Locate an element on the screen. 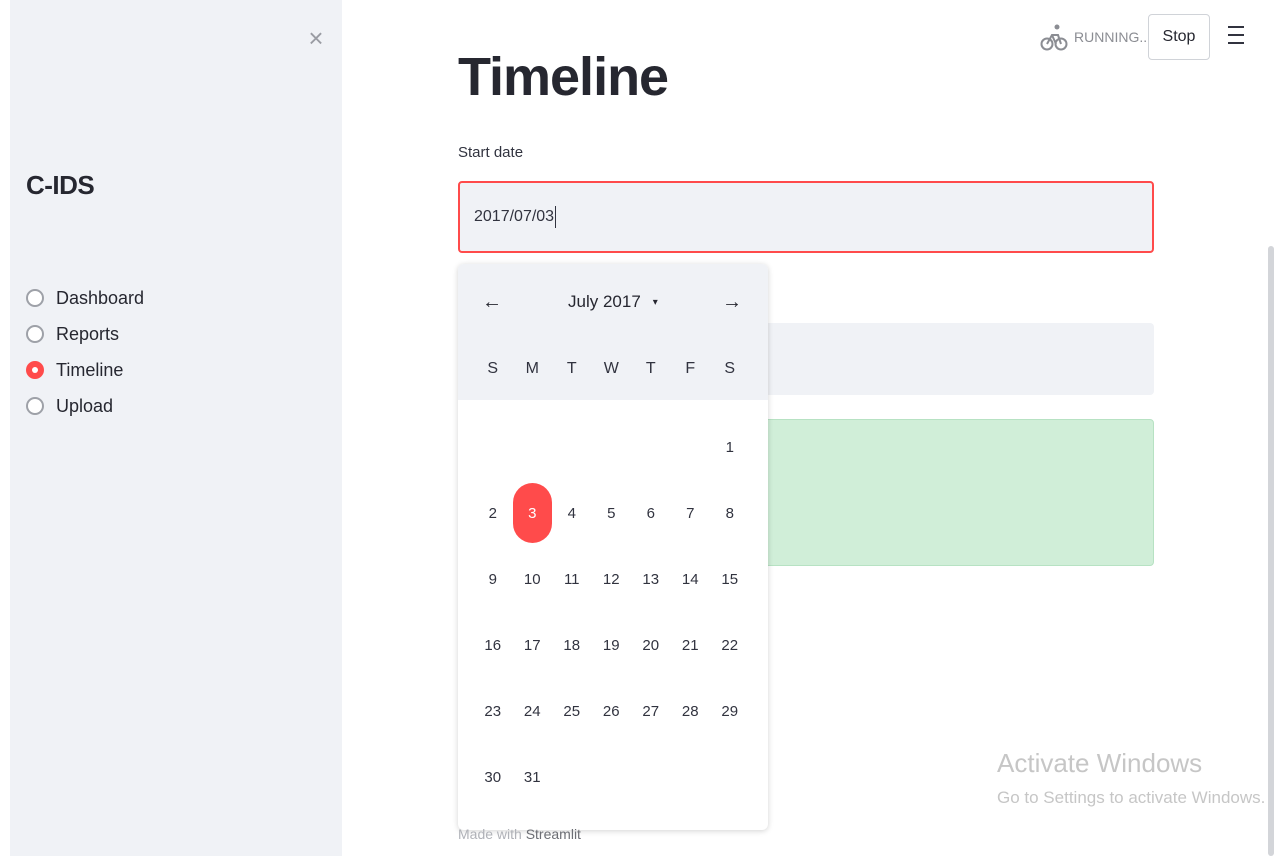  day-number: 31 is located at coordinates (532, 777).